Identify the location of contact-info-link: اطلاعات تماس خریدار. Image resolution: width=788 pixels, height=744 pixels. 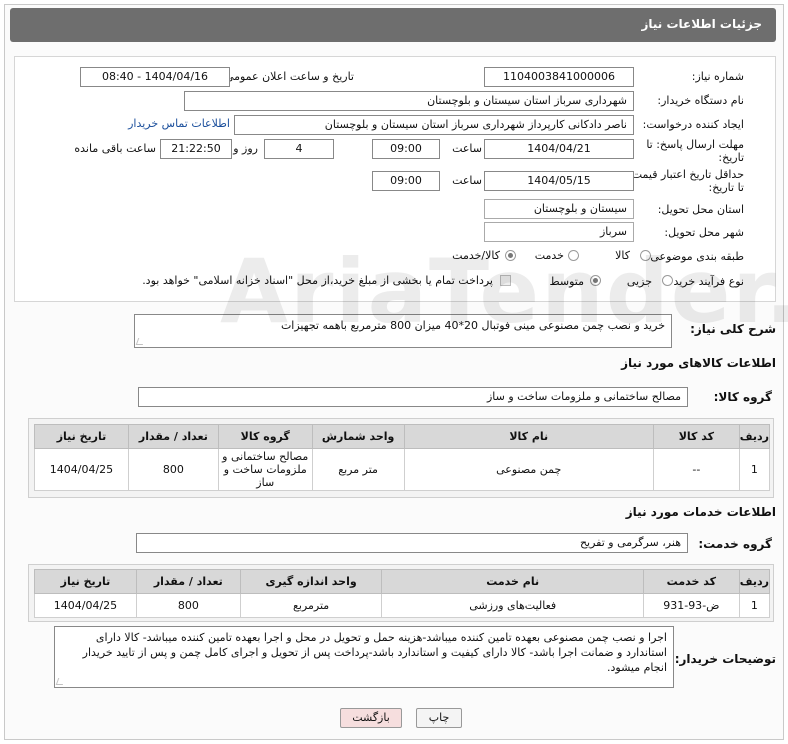
(179, 123).